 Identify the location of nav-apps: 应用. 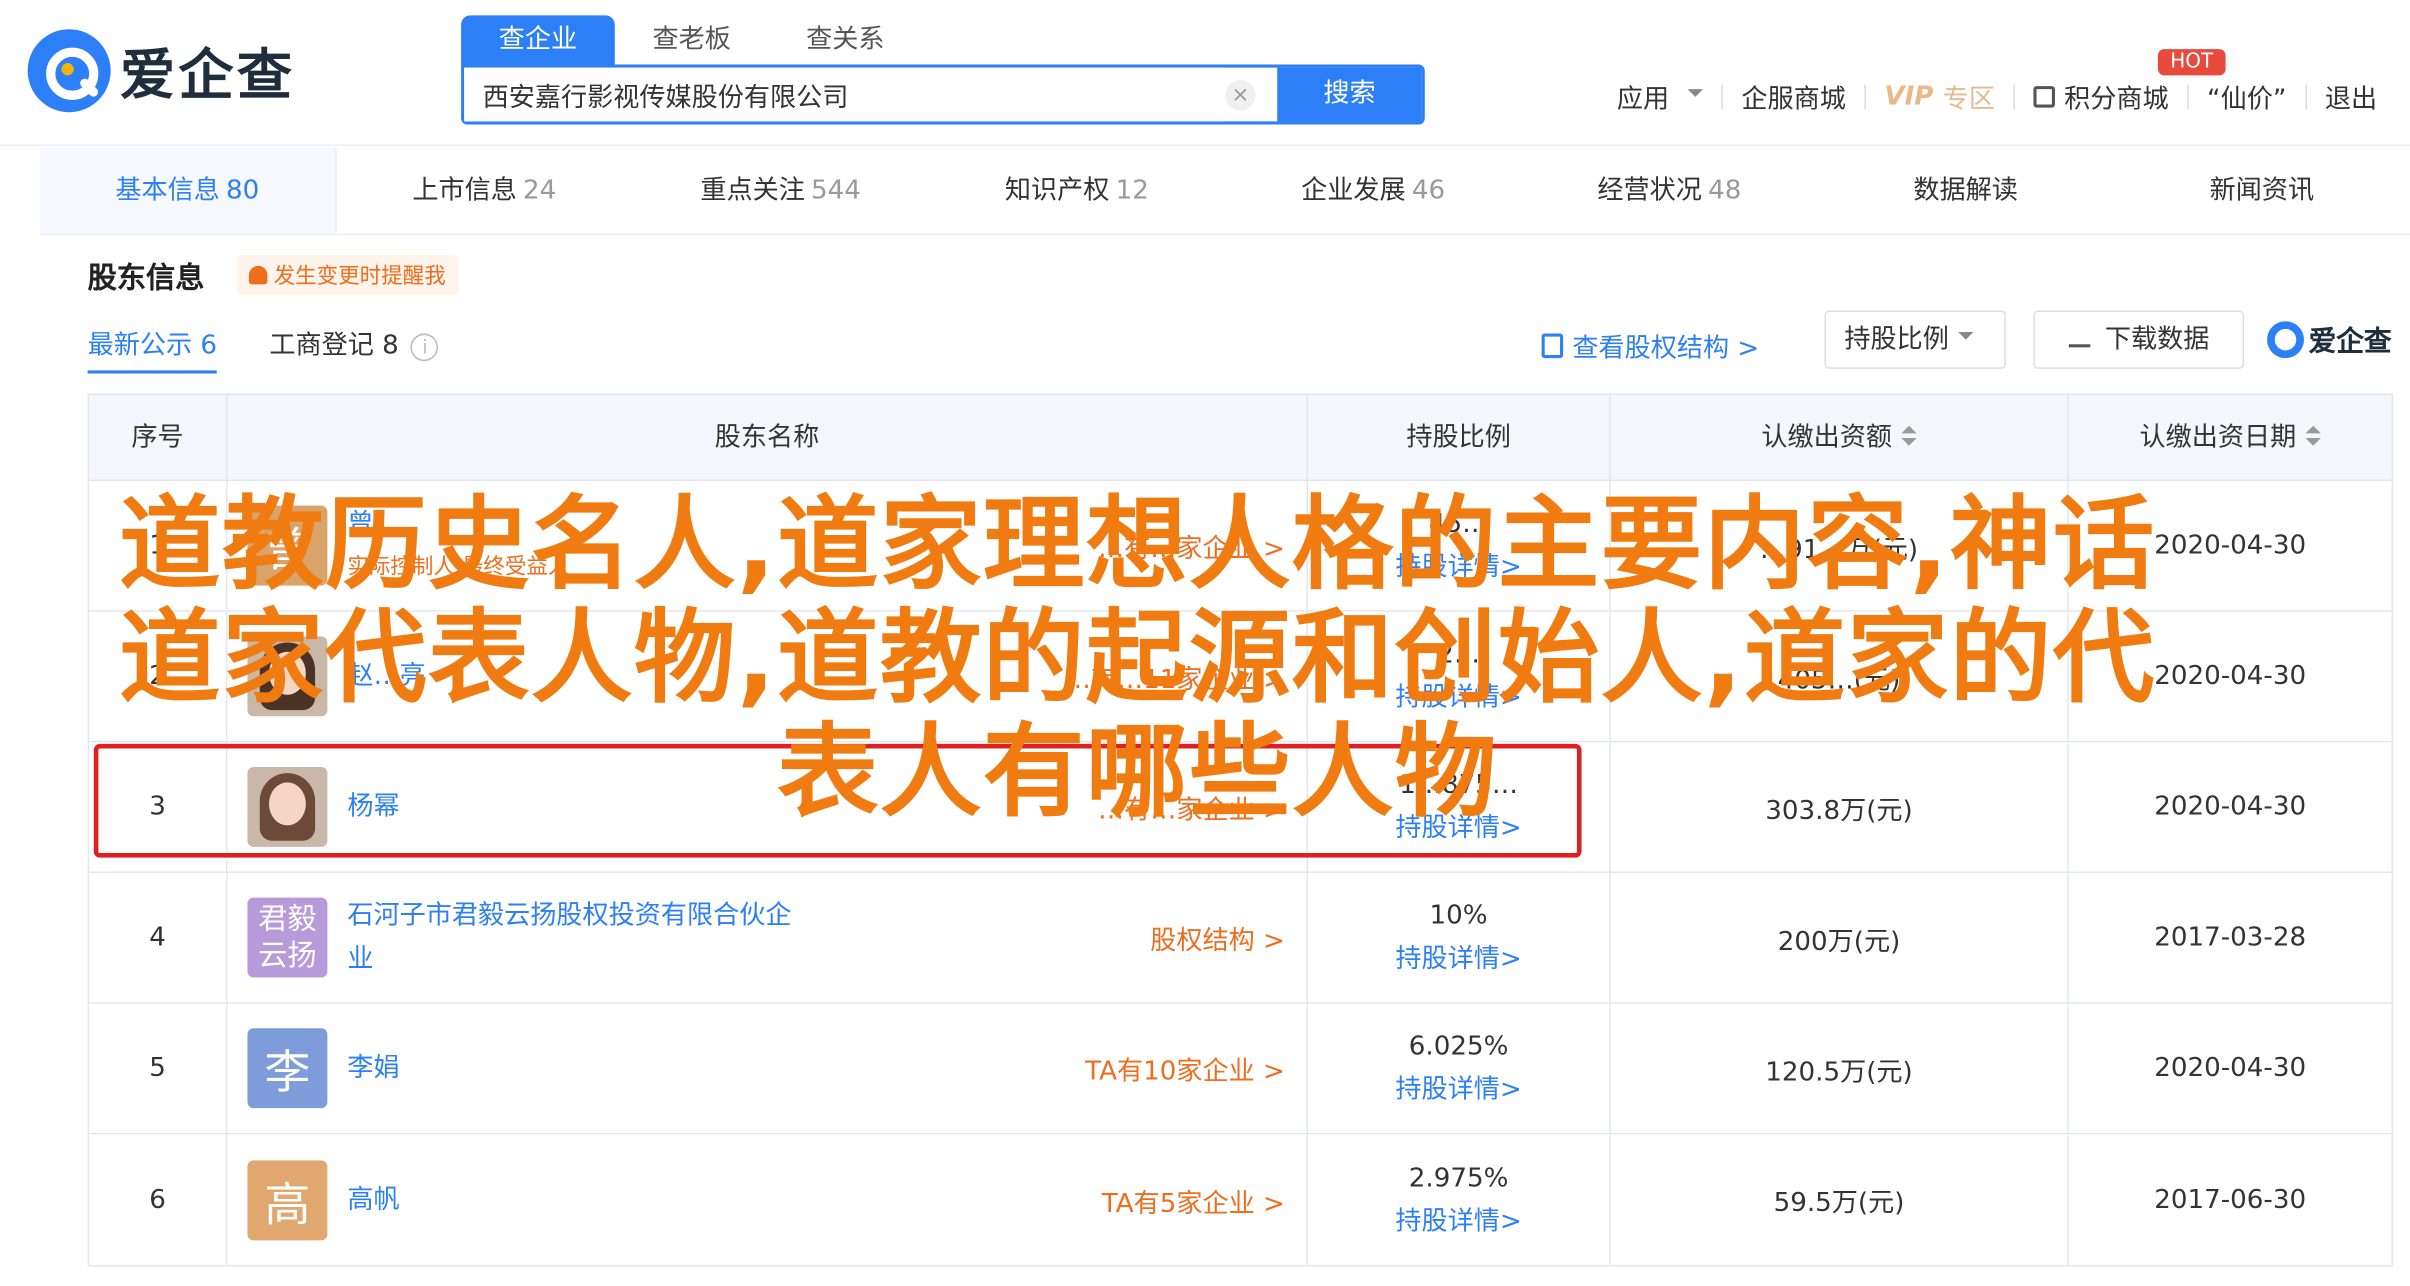
(1659, 96).